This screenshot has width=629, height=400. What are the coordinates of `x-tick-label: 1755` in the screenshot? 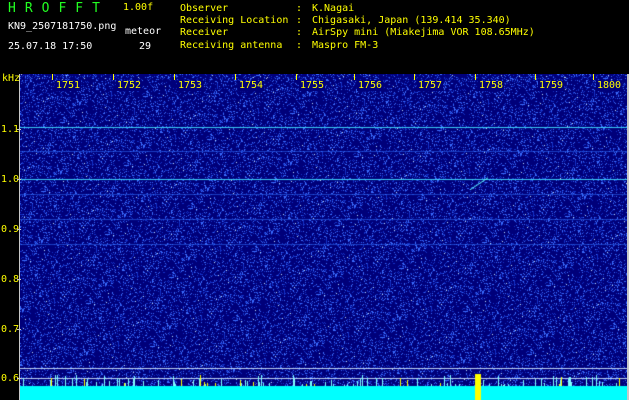 It's located at (312, 85).